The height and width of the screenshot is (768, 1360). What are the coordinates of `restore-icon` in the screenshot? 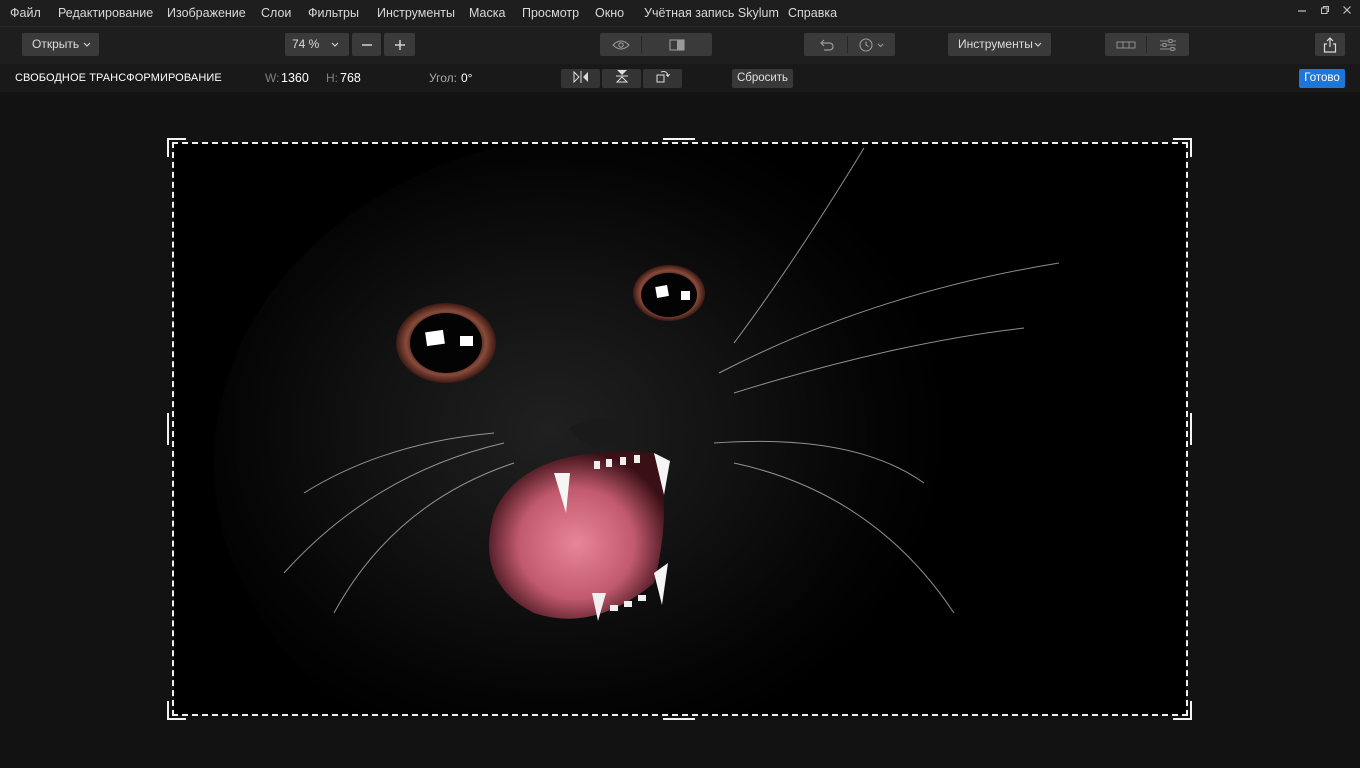 It's located at (1325, 12).